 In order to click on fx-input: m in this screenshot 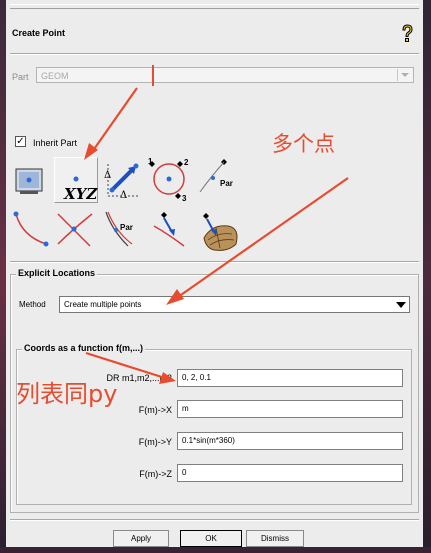, I will do `click(290, 409)`.